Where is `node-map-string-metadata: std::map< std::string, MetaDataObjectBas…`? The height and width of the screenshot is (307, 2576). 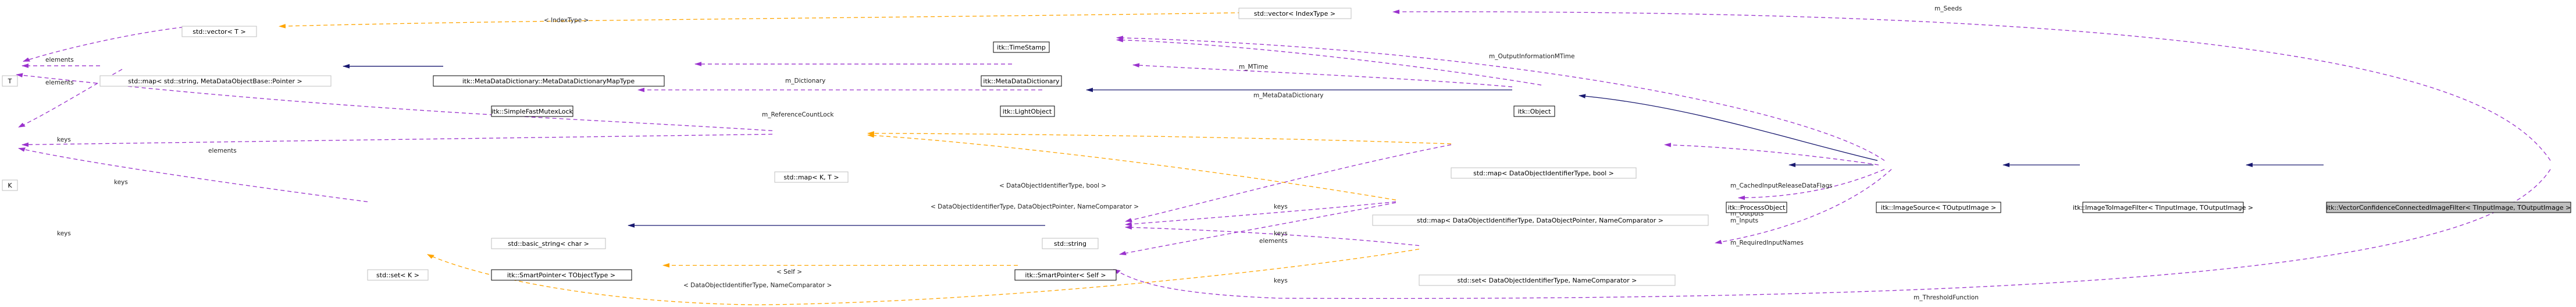 node-map-string-metadata: std::map< std::string, MetaDataObjectBas… is located at coordinates (215, 81).